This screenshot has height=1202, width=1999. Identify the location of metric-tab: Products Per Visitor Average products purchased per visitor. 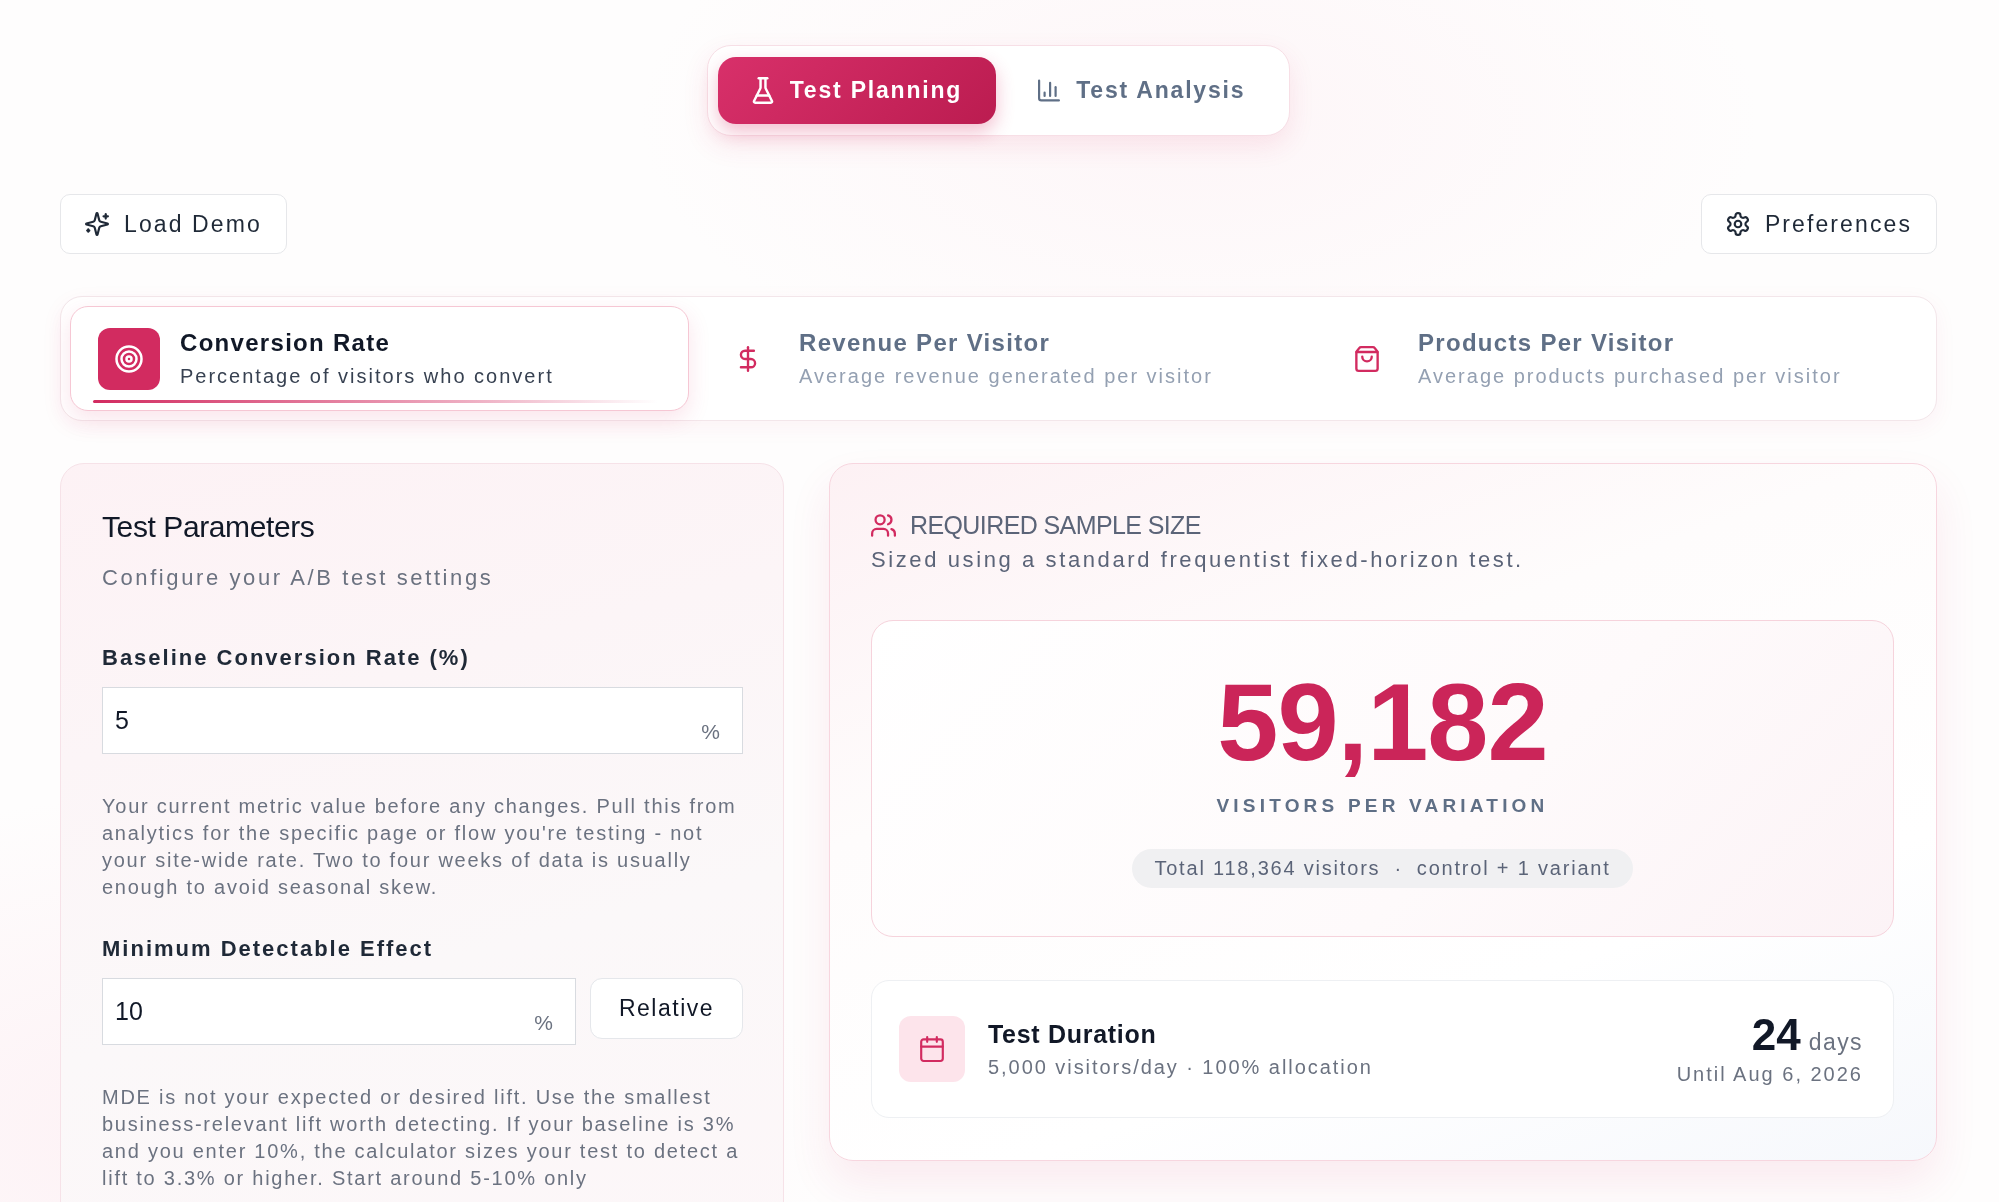
(1617, 358).